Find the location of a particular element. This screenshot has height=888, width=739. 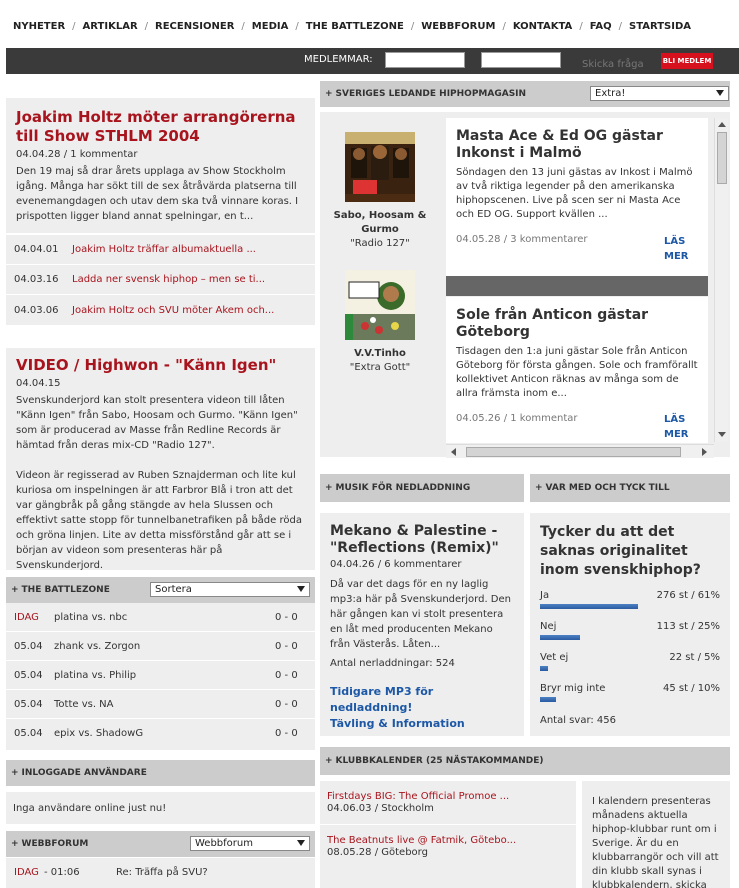

news-title: Sole från Anticon gästar Göteborg is located at coordinates (577, 324).